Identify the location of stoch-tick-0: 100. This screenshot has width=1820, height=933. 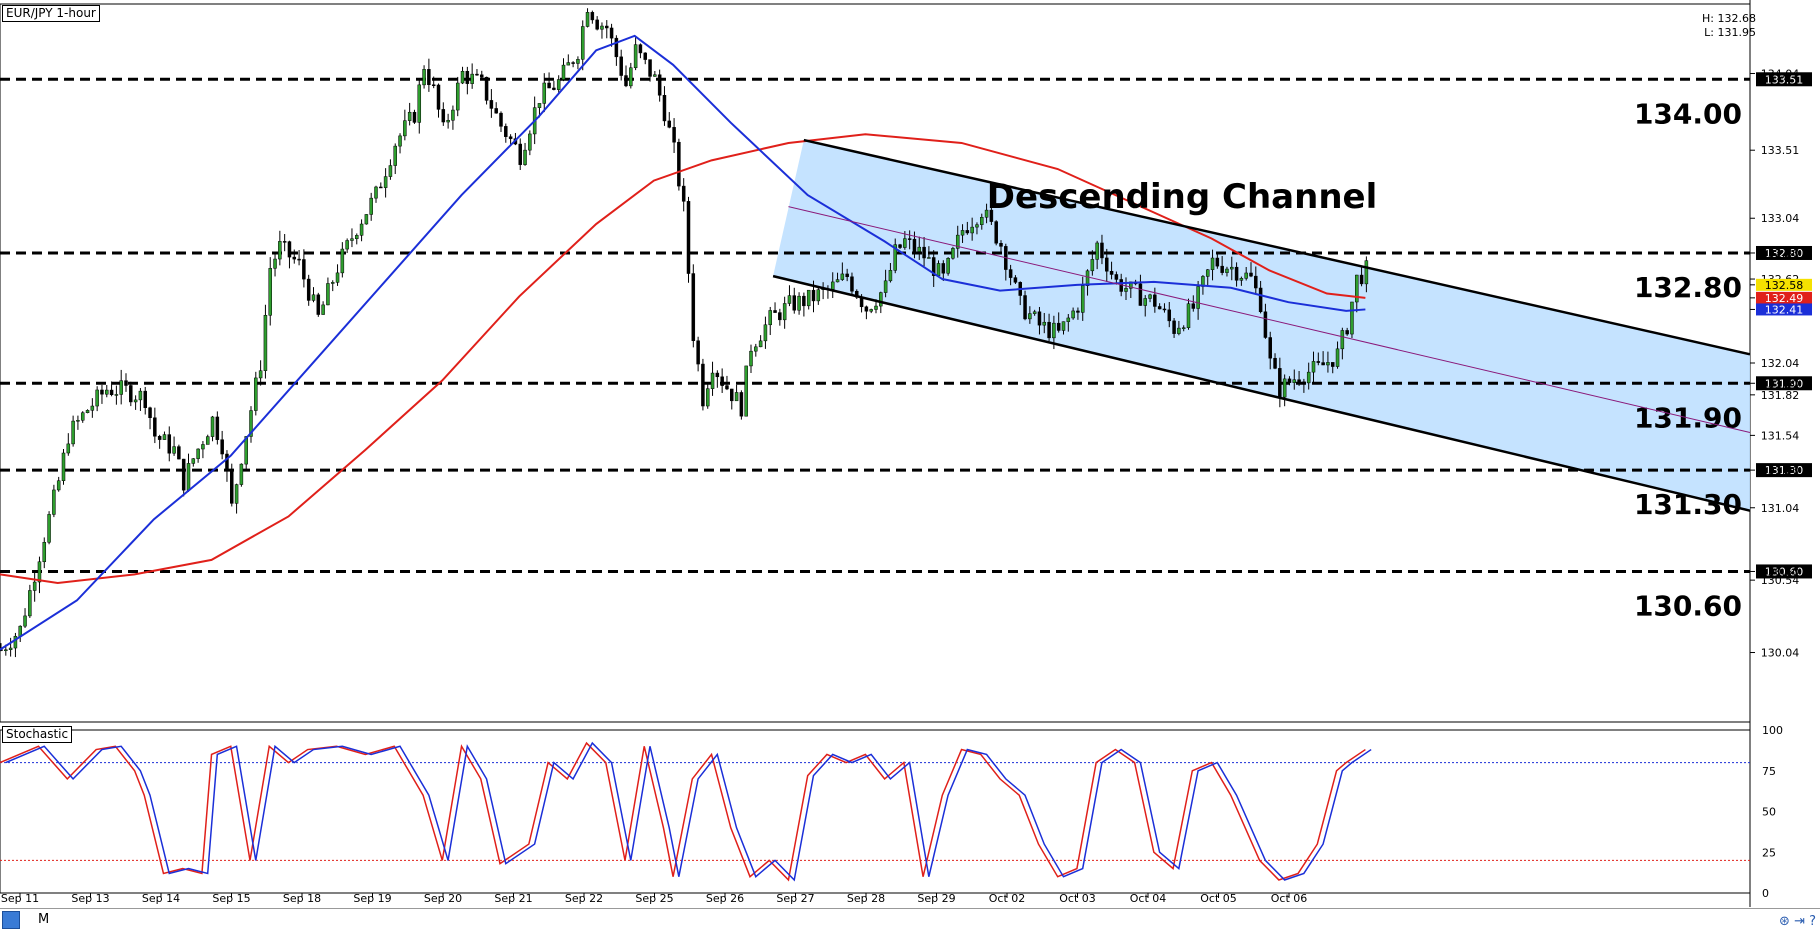
(1772, 730).